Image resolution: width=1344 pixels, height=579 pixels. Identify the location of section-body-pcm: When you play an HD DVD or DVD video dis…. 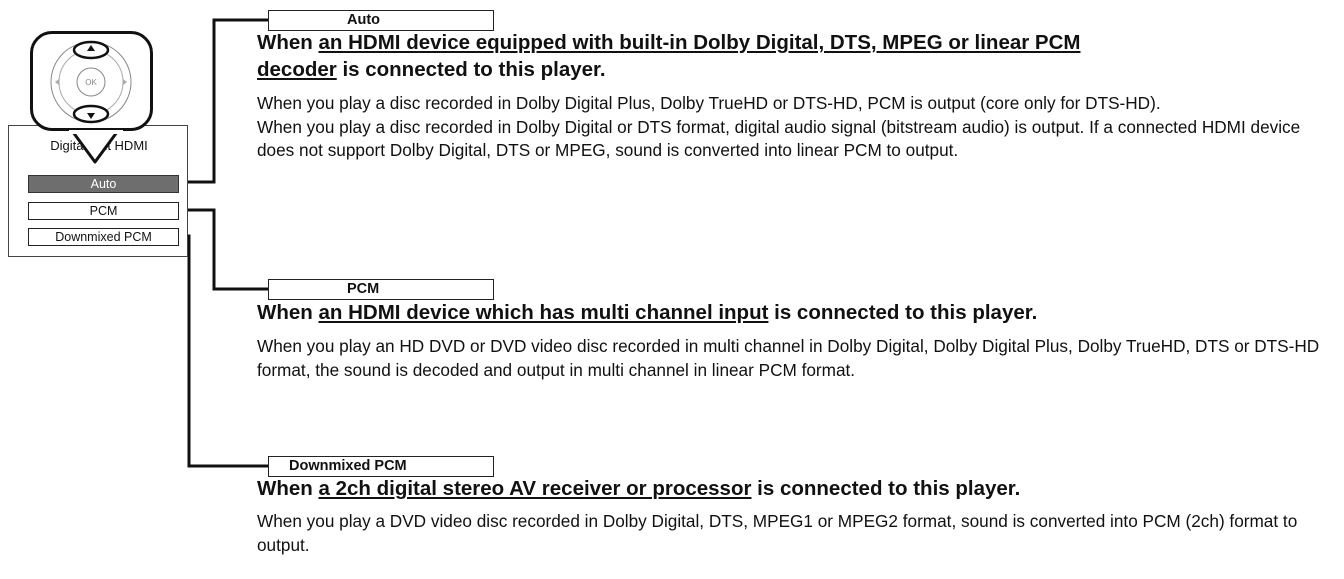
(797, 358).